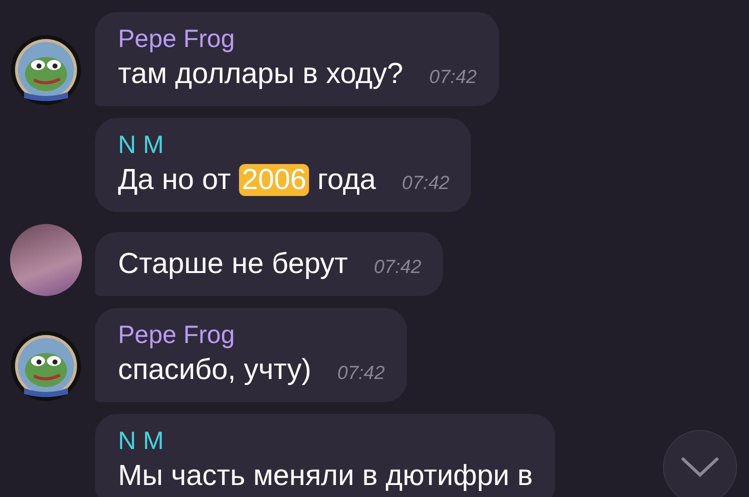  Describe the element at coordinates (247, 180) in the screenshot. I see `message-text: Да но от 2006 года` at that location.